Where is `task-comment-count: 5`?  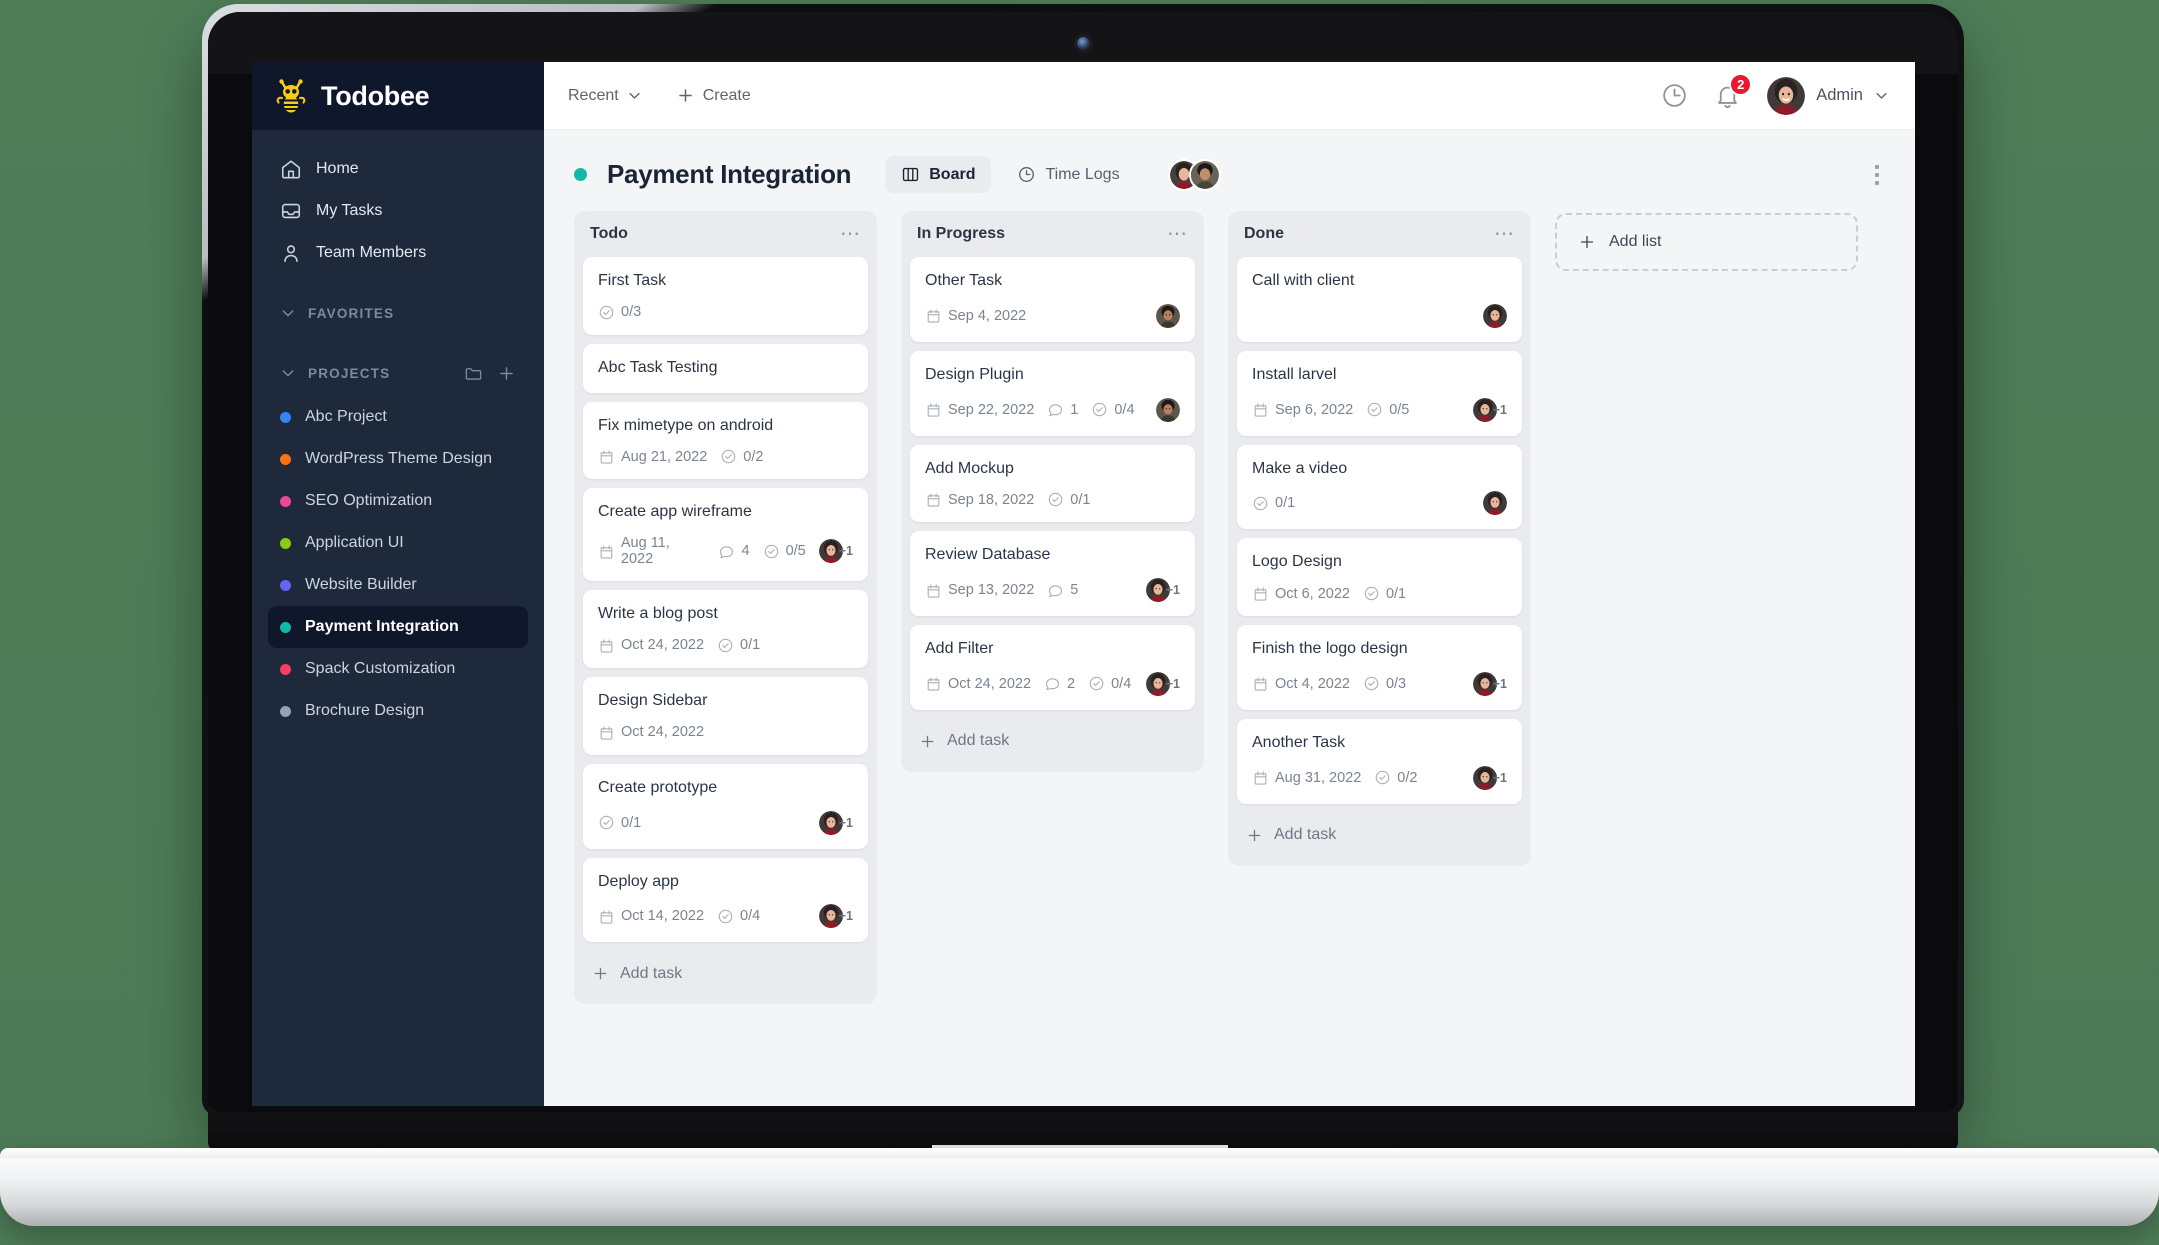 task-comment-count: 5 is located at coordinates (1062, 590).